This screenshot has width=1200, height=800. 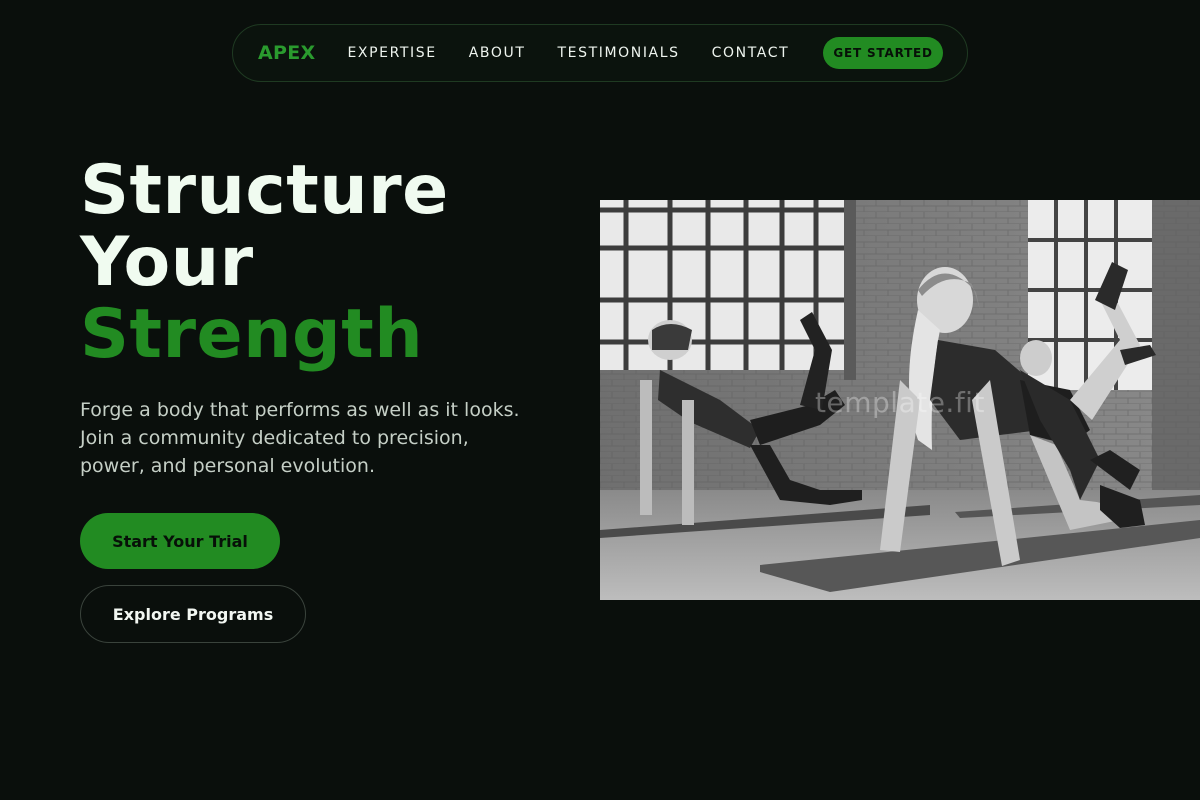 What do you see at coordinates (883, 53) in the screenshot?
I see `get-started-button: GET STARTED` at bounding box center [883, 53].